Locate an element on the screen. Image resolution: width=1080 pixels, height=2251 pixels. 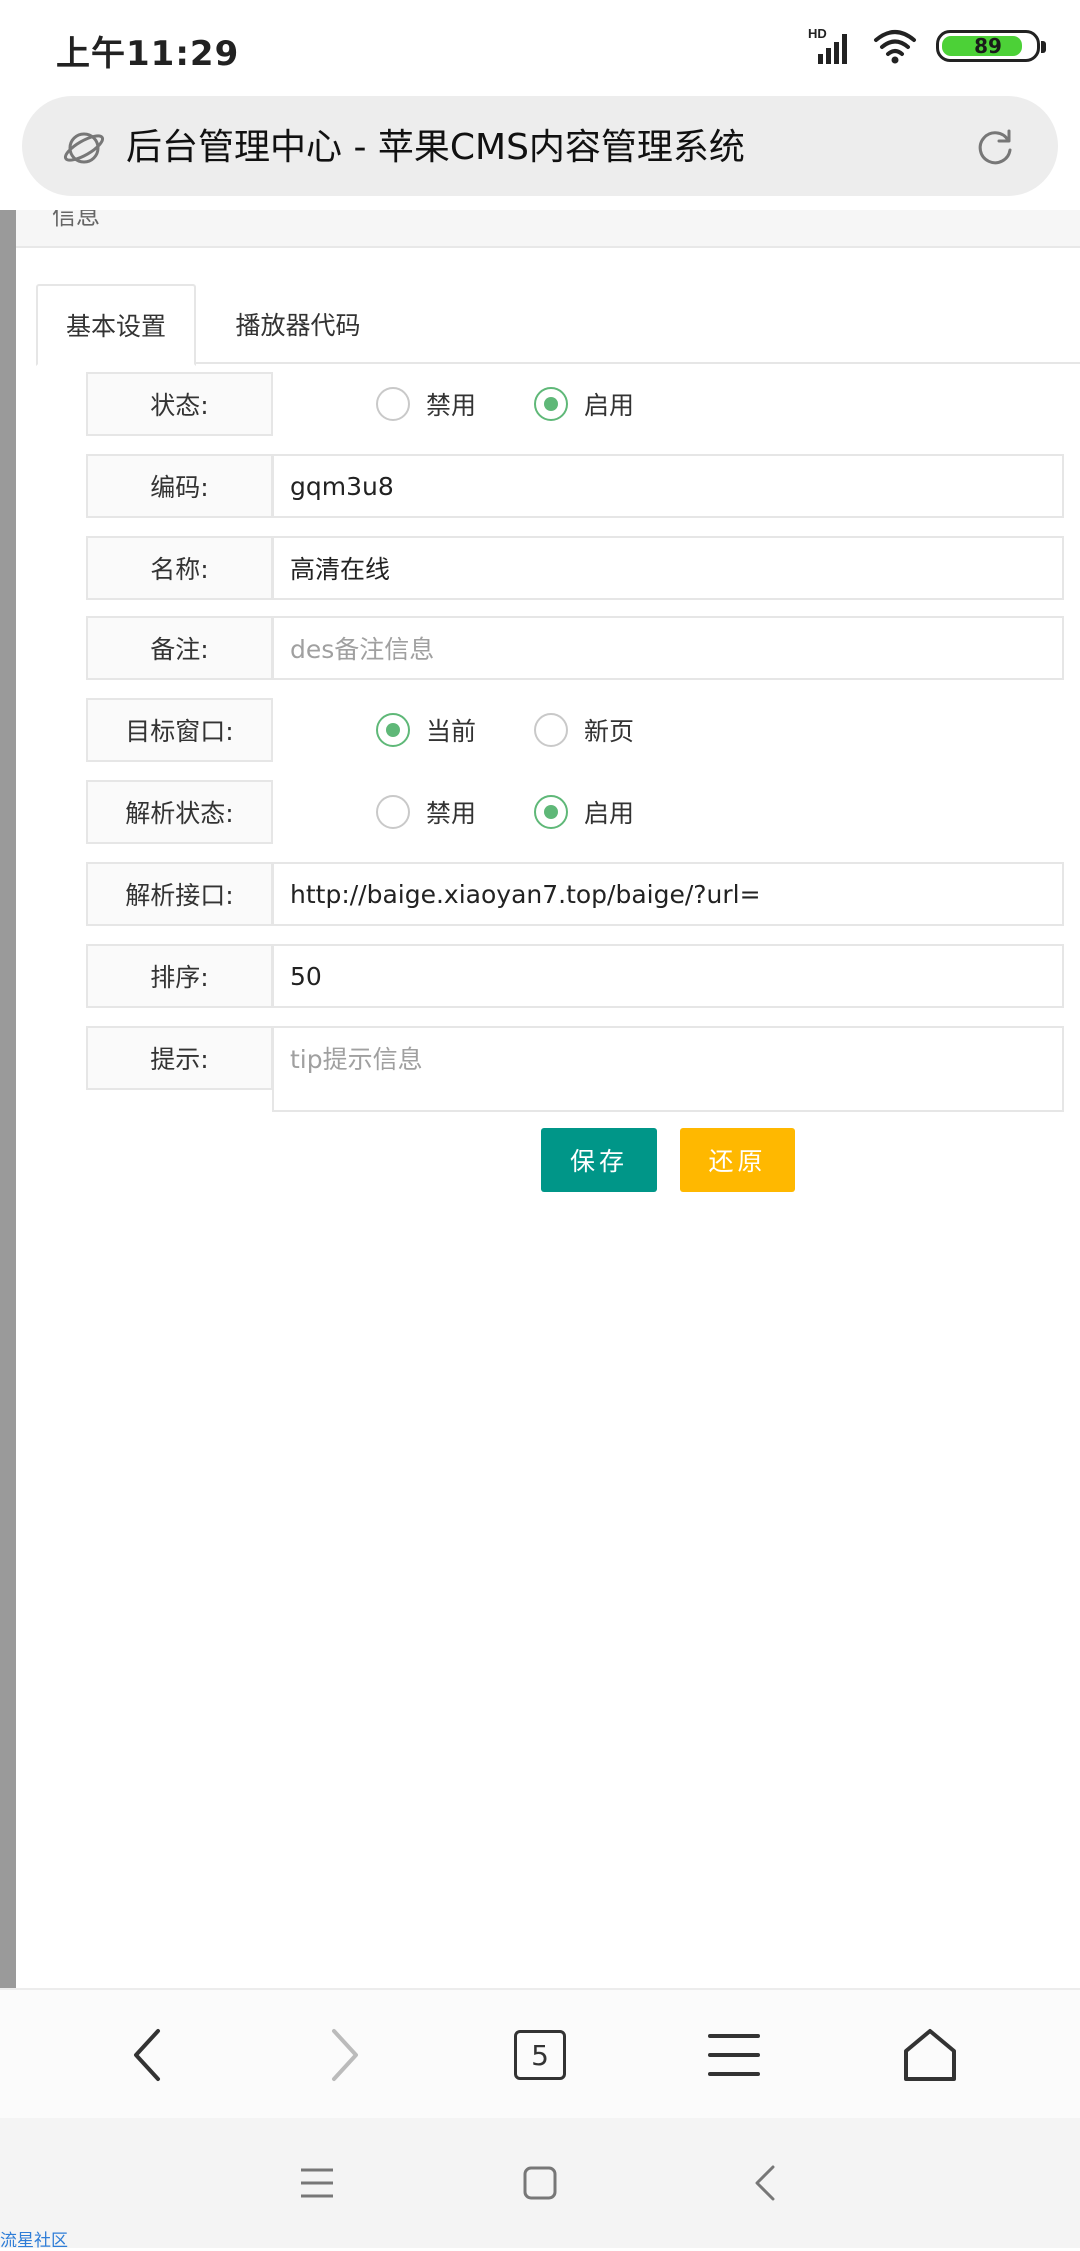
status-disable-radio: 禁用 is located at coordinates (426, 404).